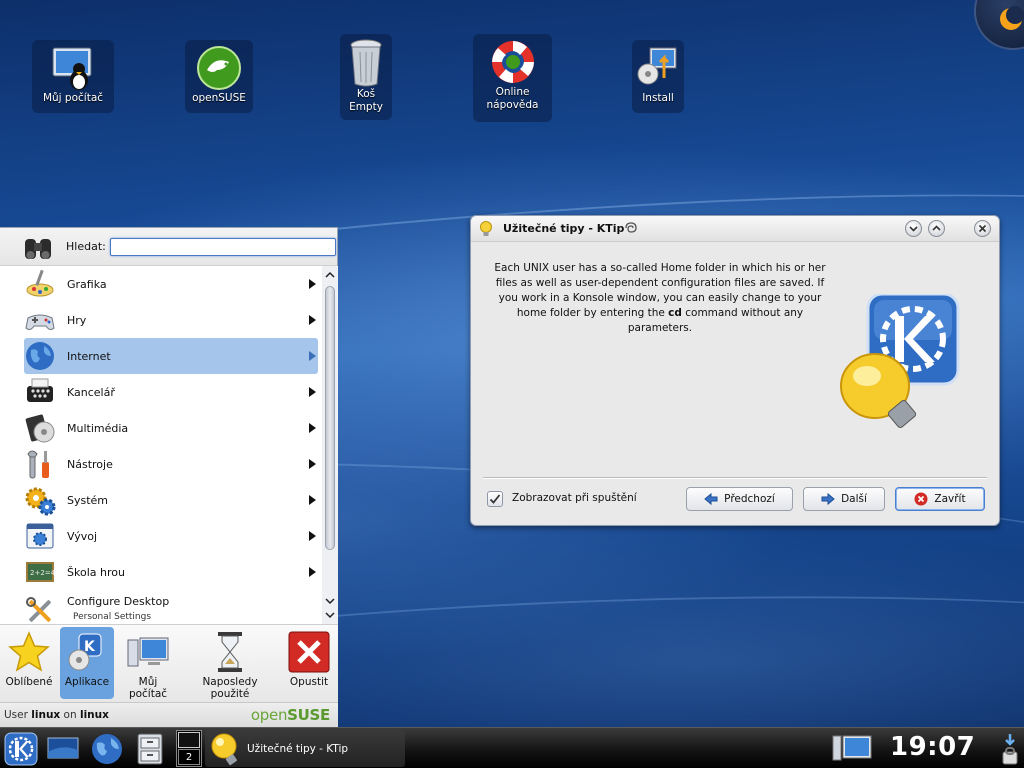 The image size is (1024, 768). I want to click on search-row: Hledat:, so click(168, 247).